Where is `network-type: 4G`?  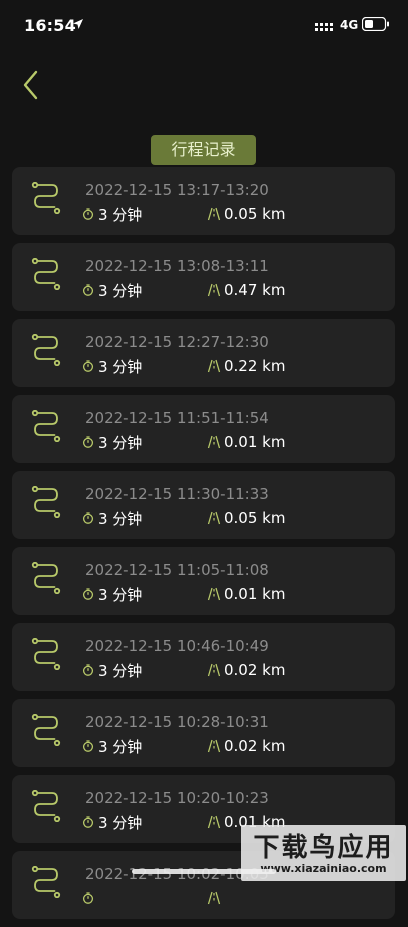
network-type: 4G is located at coordinates (349, 25).